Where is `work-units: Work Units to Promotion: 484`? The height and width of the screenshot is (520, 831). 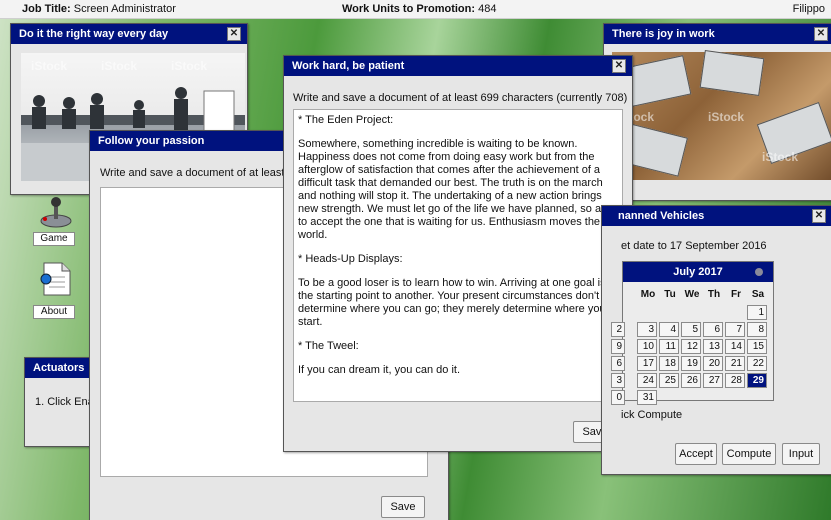 work-units: Work Units to Promotion: 484 is located at coordinates (419, 9).